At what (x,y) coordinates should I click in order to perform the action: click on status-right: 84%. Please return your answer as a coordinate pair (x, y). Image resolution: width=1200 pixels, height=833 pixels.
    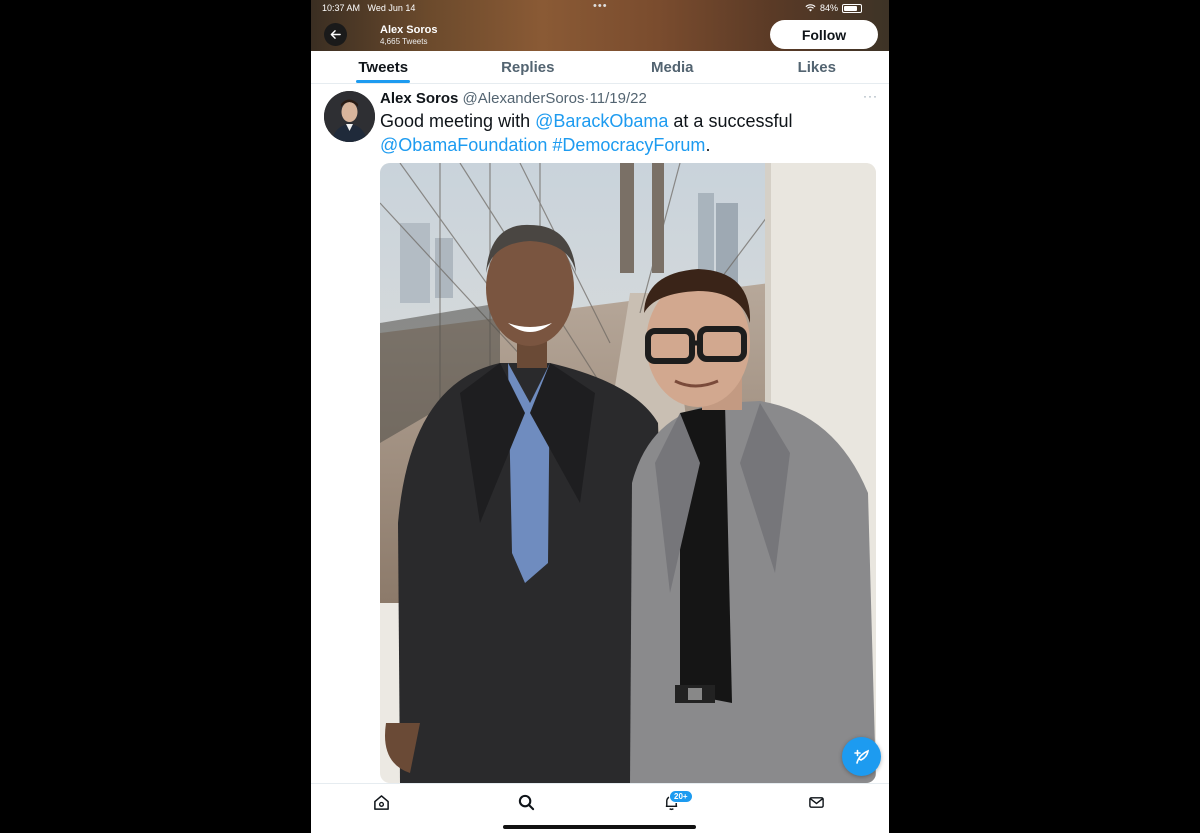
    Looking at the image, I should click on (833, 8).